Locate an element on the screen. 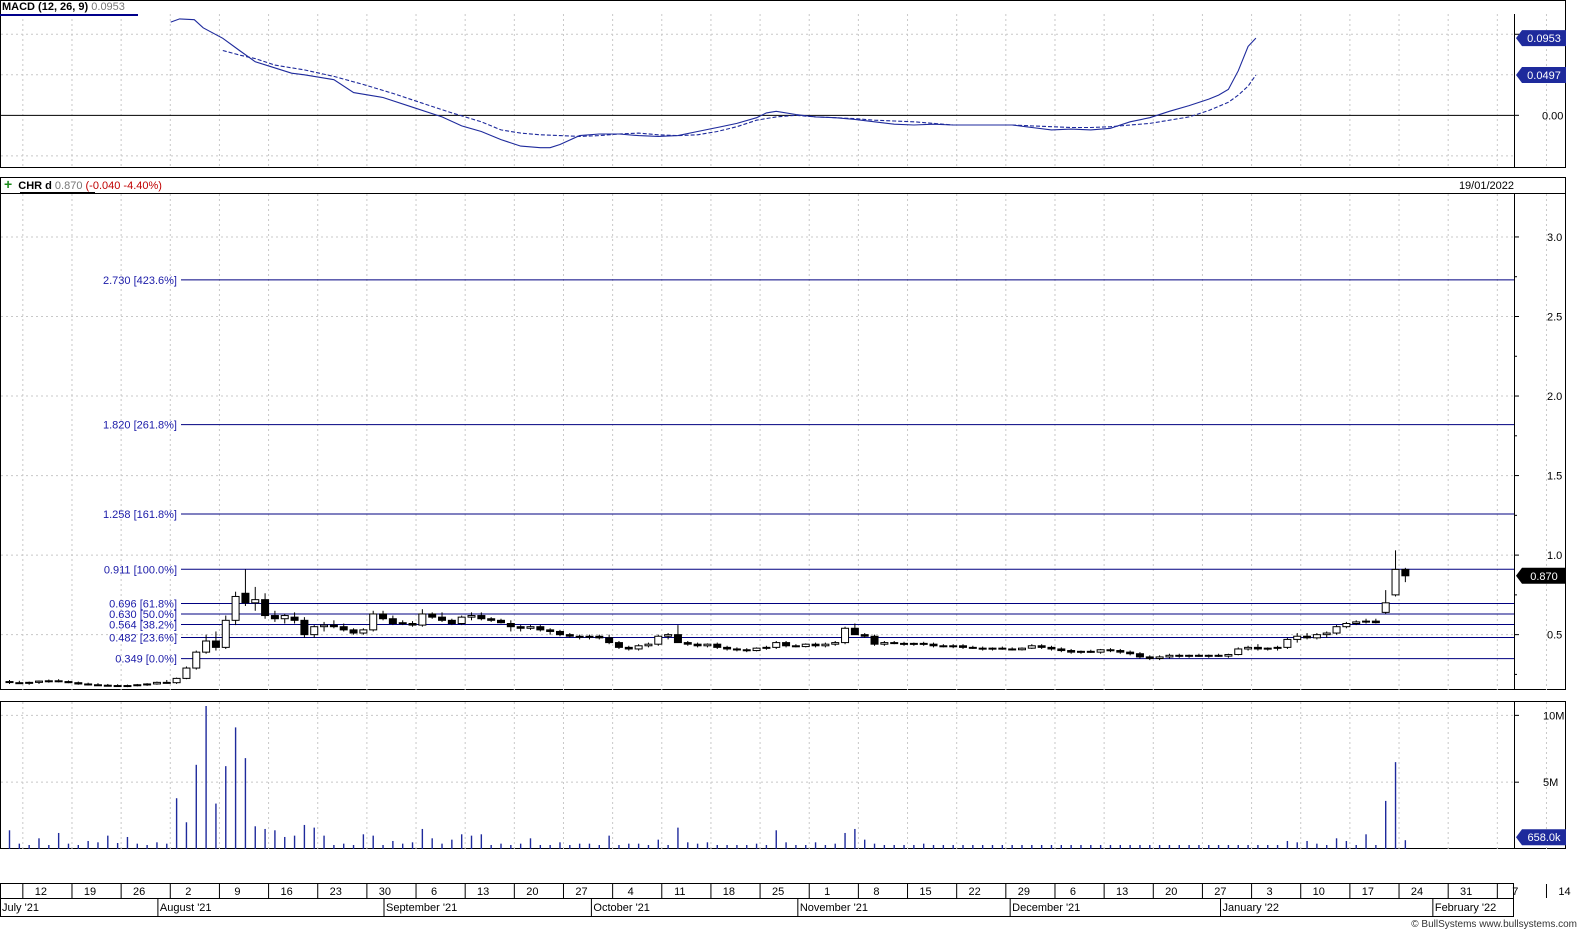  x-axis-day-label: 9 is located at coordinates (237, 892).